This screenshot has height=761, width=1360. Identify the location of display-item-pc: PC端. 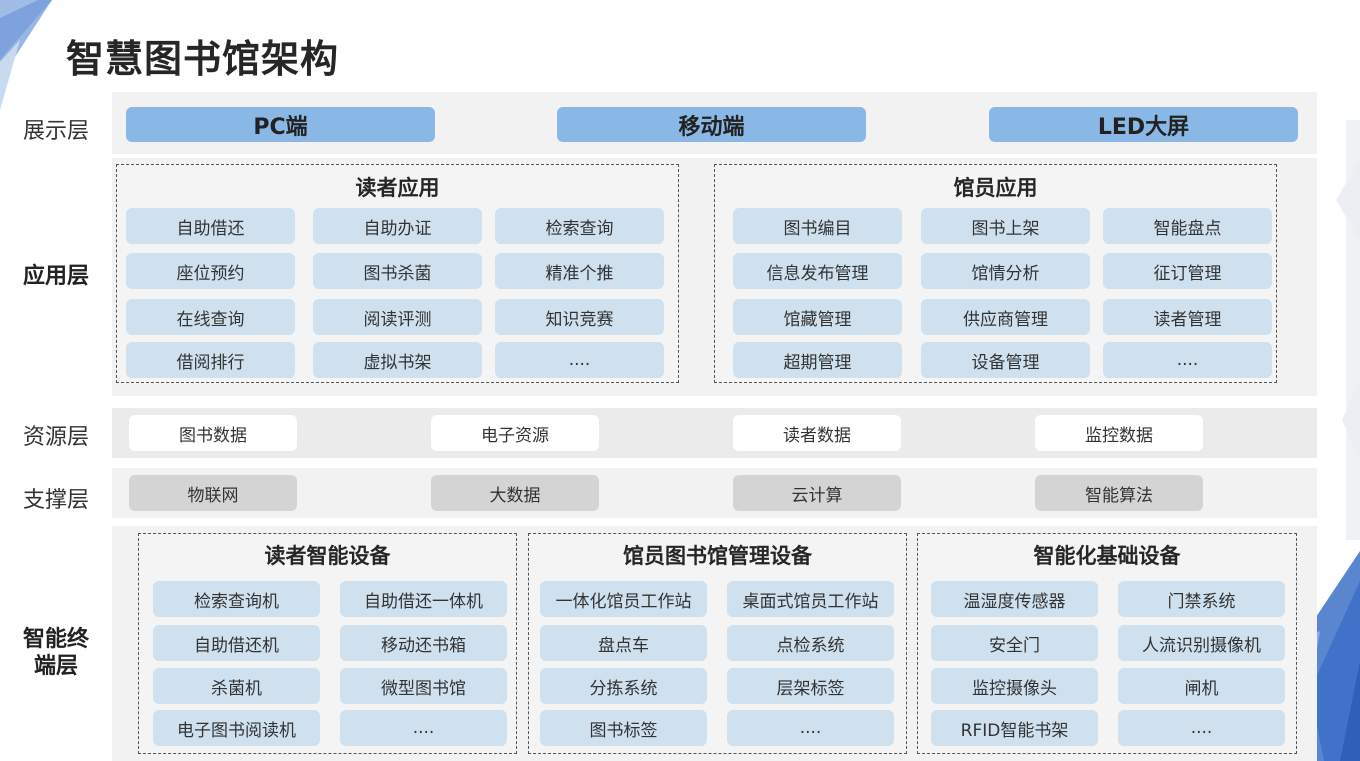
(280, 124).